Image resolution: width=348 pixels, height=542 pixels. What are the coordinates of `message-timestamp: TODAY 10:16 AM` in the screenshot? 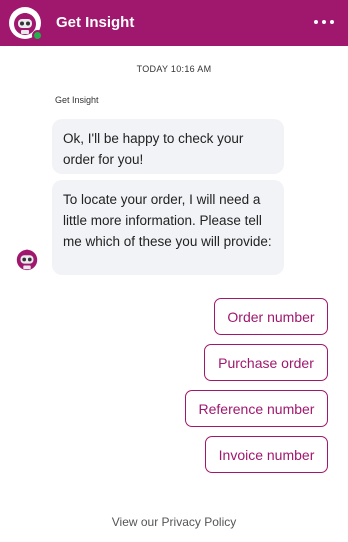 It's located at (174, 69).